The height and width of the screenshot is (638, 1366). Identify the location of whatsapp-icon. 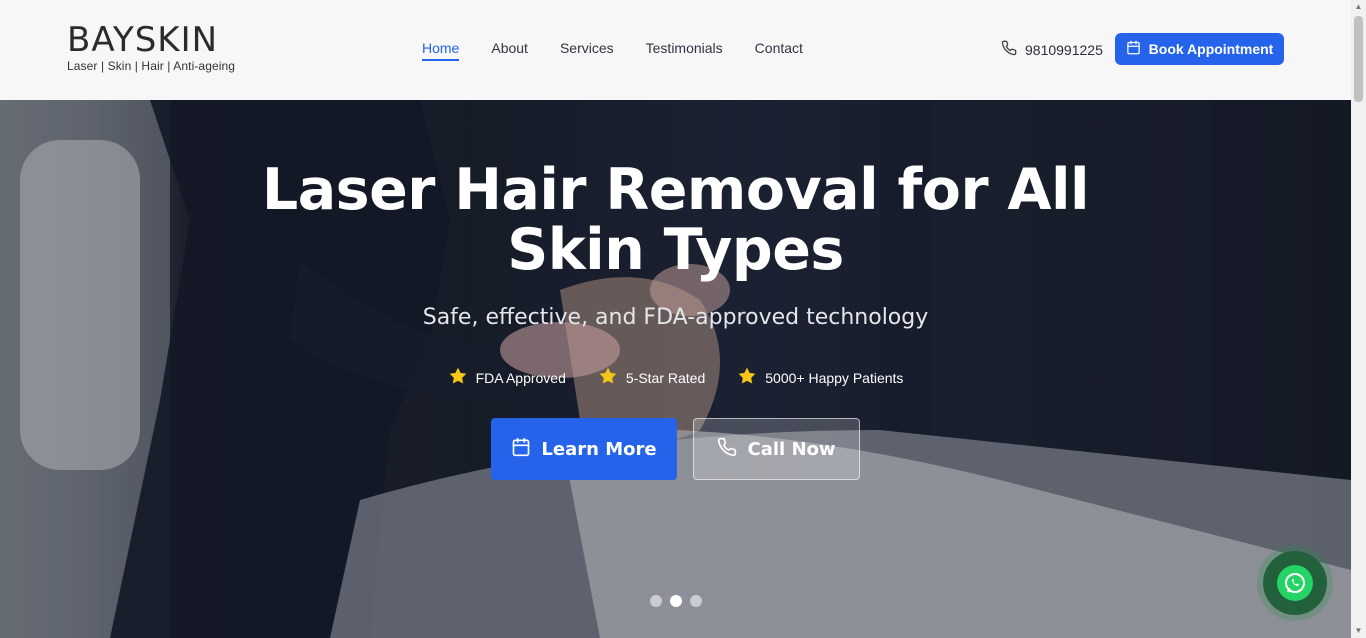
(1295, 583).